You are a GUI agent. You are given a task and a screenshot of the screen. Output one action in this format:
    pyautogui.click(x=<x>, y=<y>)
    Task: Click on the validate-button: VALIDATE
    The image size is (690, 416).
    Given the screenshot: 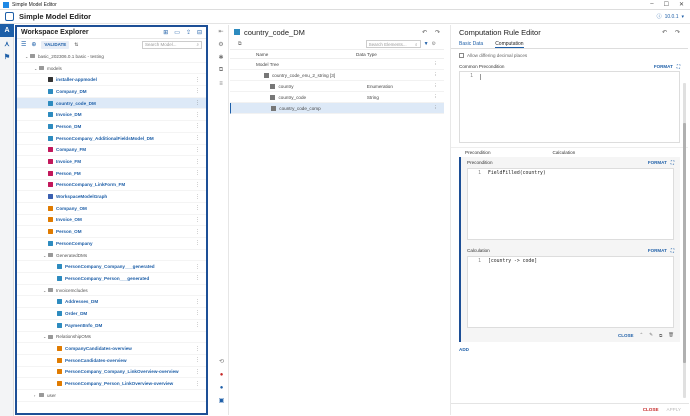 What is the action you would take?
    pyautogui.click(x=55, y=44)
    